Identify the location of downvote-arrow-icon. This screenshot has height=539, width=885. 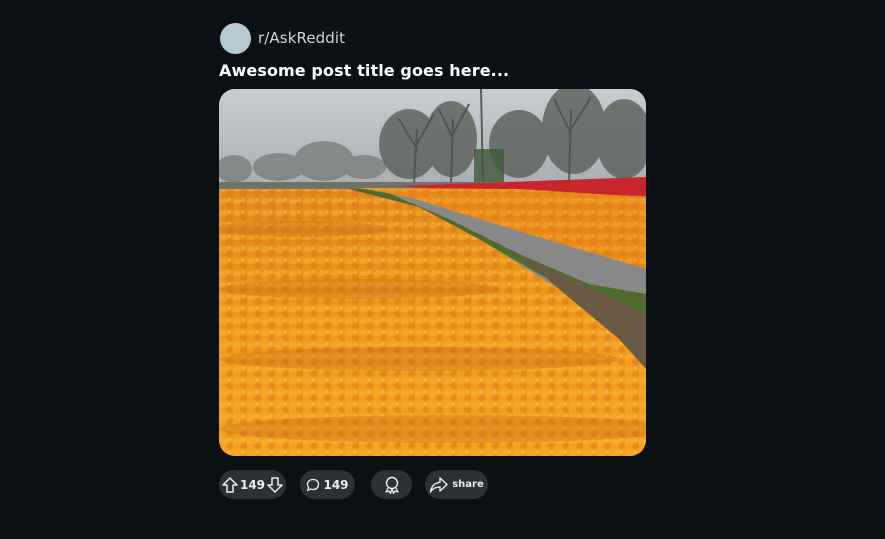
(275, 485).